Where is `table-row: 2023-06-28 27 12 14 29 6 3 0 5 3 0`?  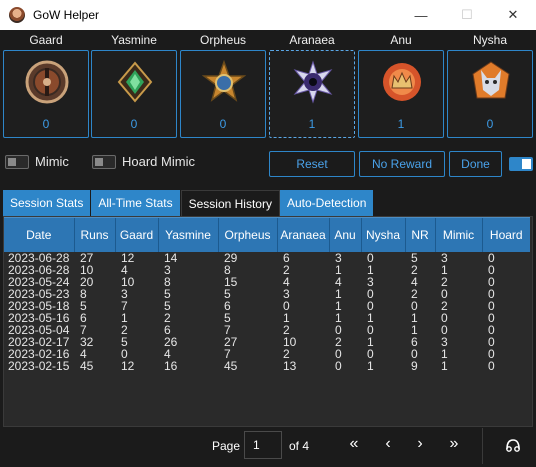
table-row: 2023-06-28 27 12 14 29 6 3 0 5 3 0 is located at coordinates (267, 258).